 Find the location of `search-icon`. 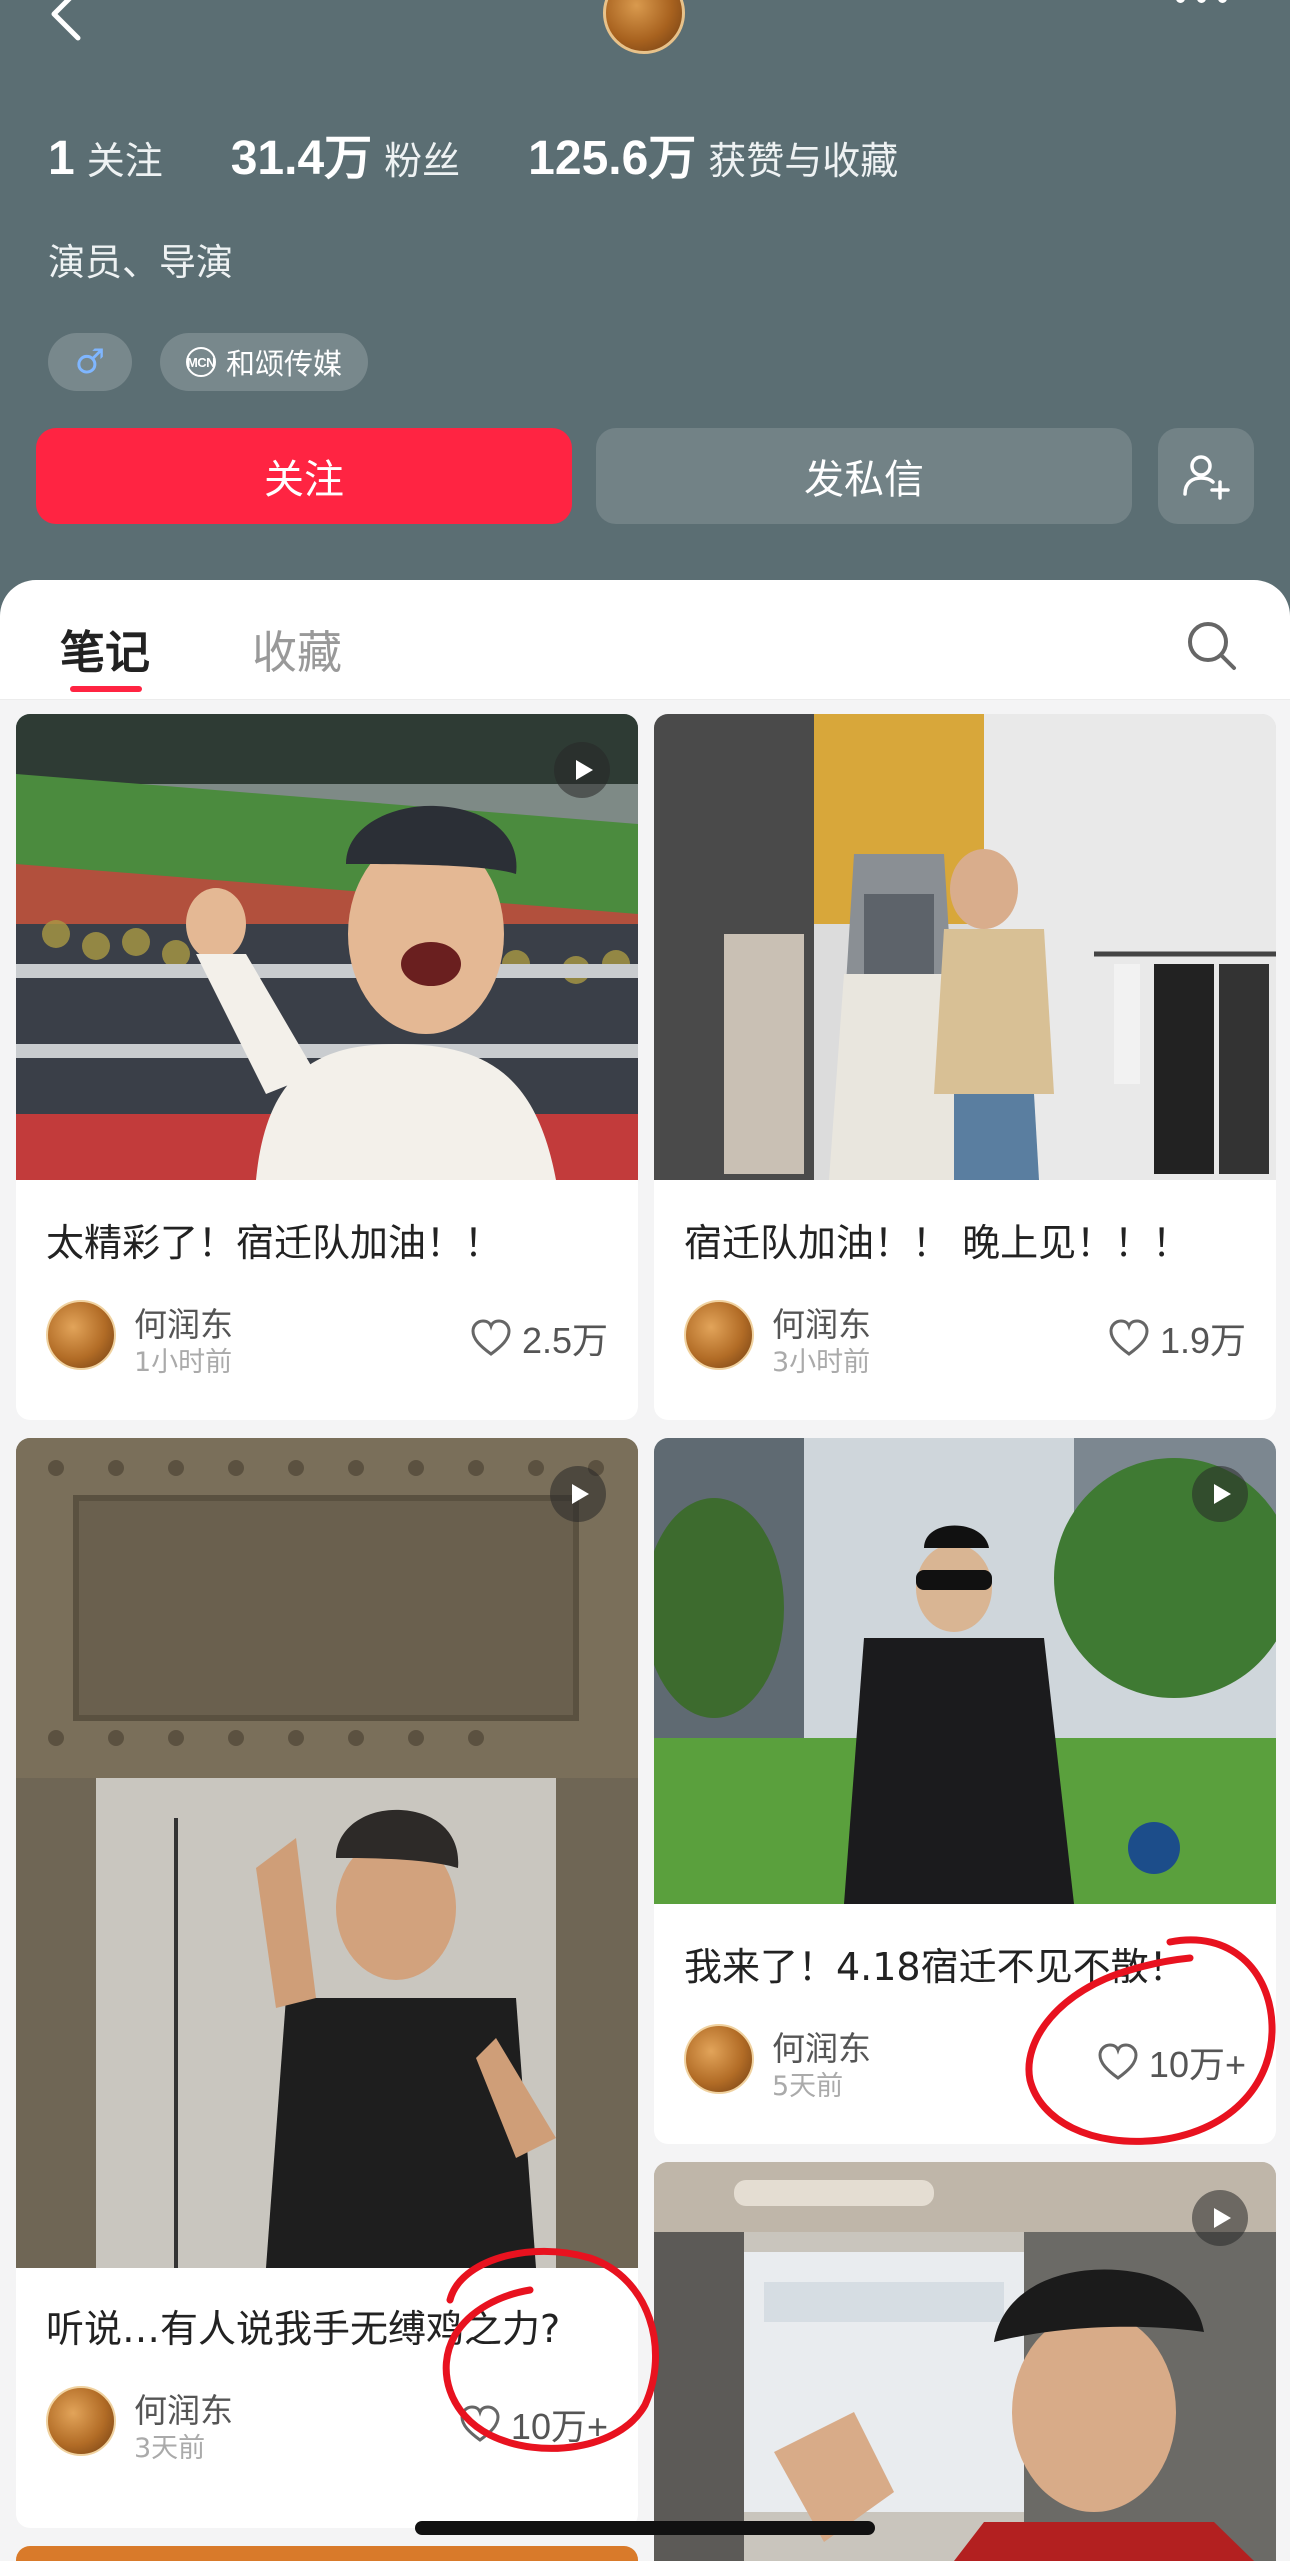

search-icon is located at coordinates (1212, 646).